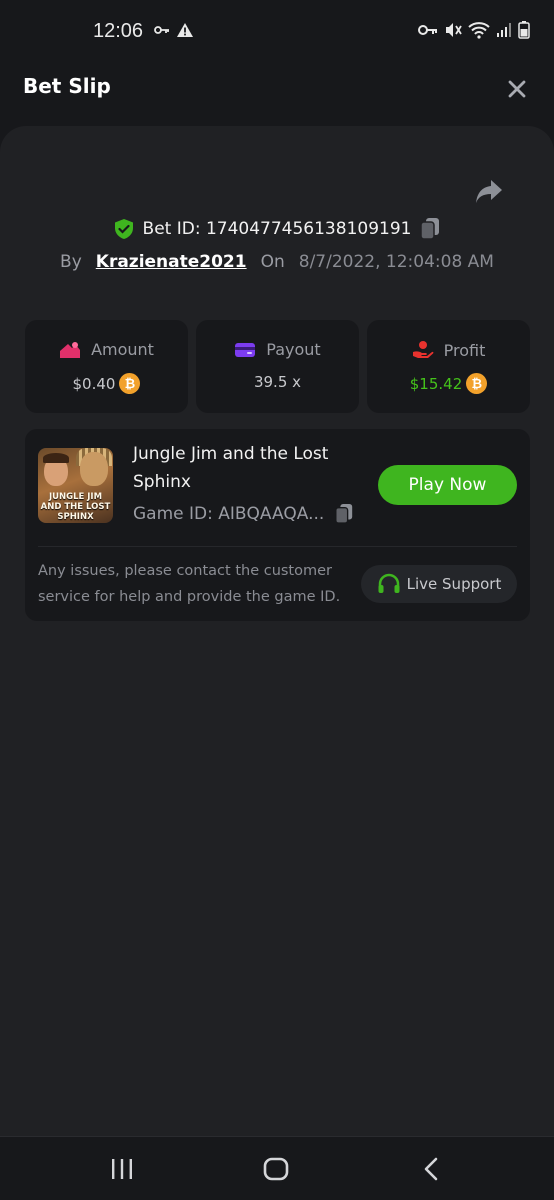 The image size is (554, 1200). What do you see at coordinates (436, 383) in the screenshot?
I see `stat-value: $15.42` at bounding box center [436, 383].